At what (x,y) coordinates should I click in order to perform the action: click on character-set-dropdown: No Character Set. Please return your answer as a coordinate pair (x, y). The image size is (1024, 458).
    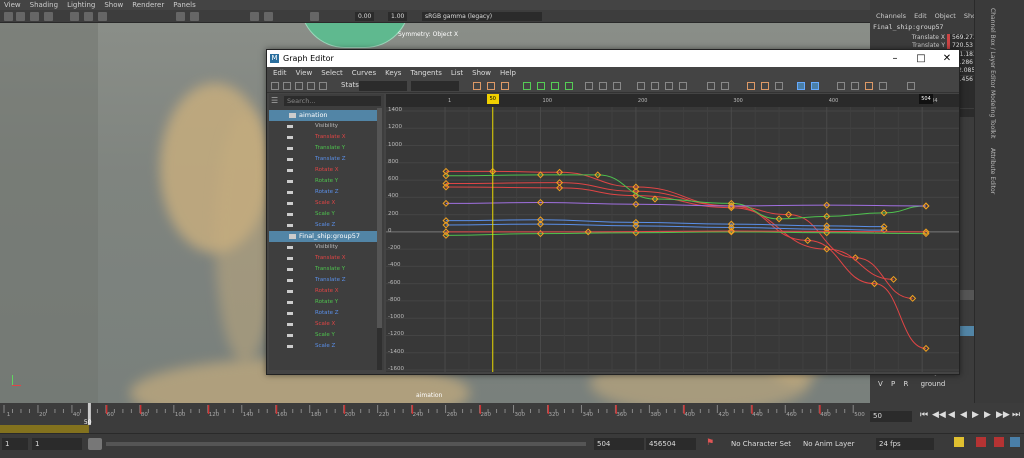
    Looking at the image, I should click on (763, 444).